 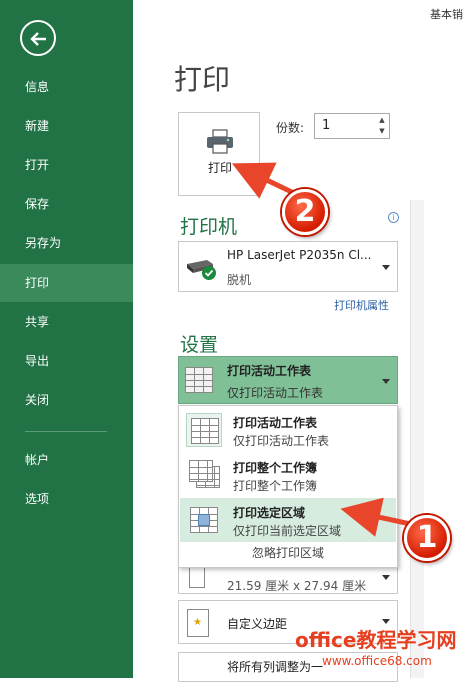 What do you see at coordinates (377, 661) in the screenshot?
I see `watermark-url: www.office68.com` at bounding box center [377, 661].